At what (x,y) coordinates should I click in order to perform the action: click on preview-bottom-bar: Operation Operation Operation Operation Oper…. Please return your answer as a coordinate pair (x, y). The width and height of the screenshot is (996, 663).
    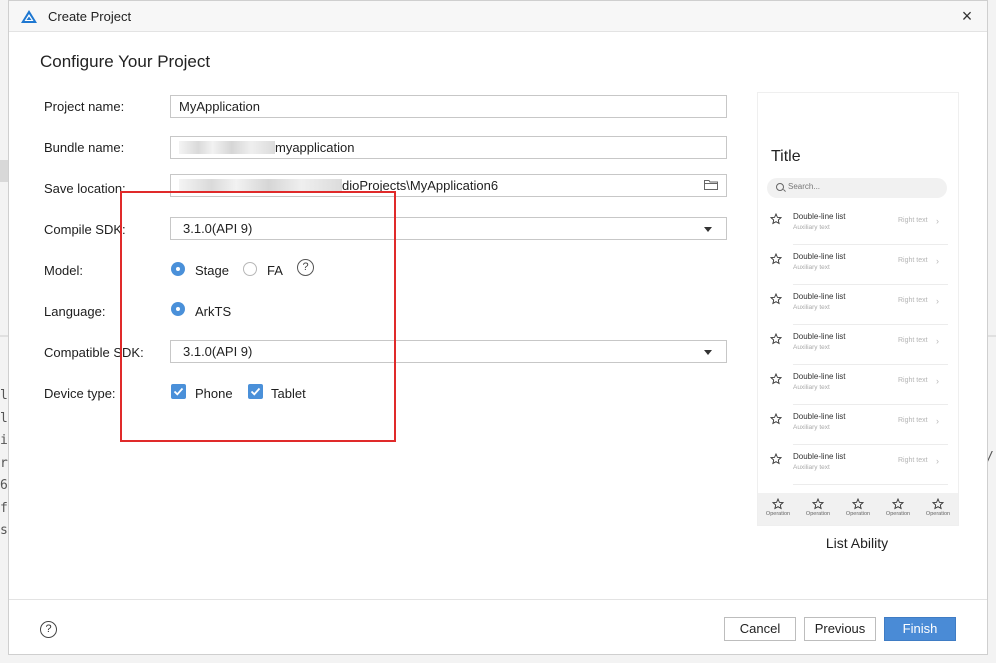
    Looking at the image, I should click on (858, 509).